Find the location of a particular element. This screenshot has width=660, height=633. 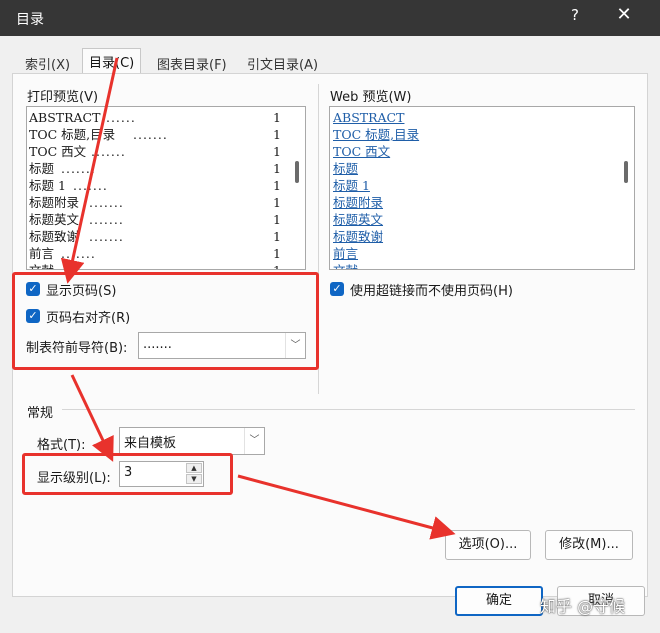

title-bar: 目录 ? ✕ is located at coordinates (330, 18).